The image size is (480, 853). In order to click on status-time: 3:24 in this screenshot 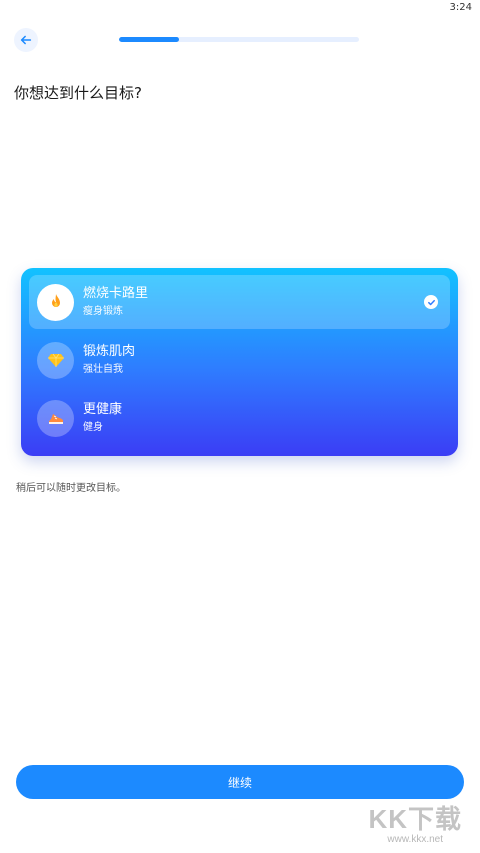, I will do `click(460, 7)`.